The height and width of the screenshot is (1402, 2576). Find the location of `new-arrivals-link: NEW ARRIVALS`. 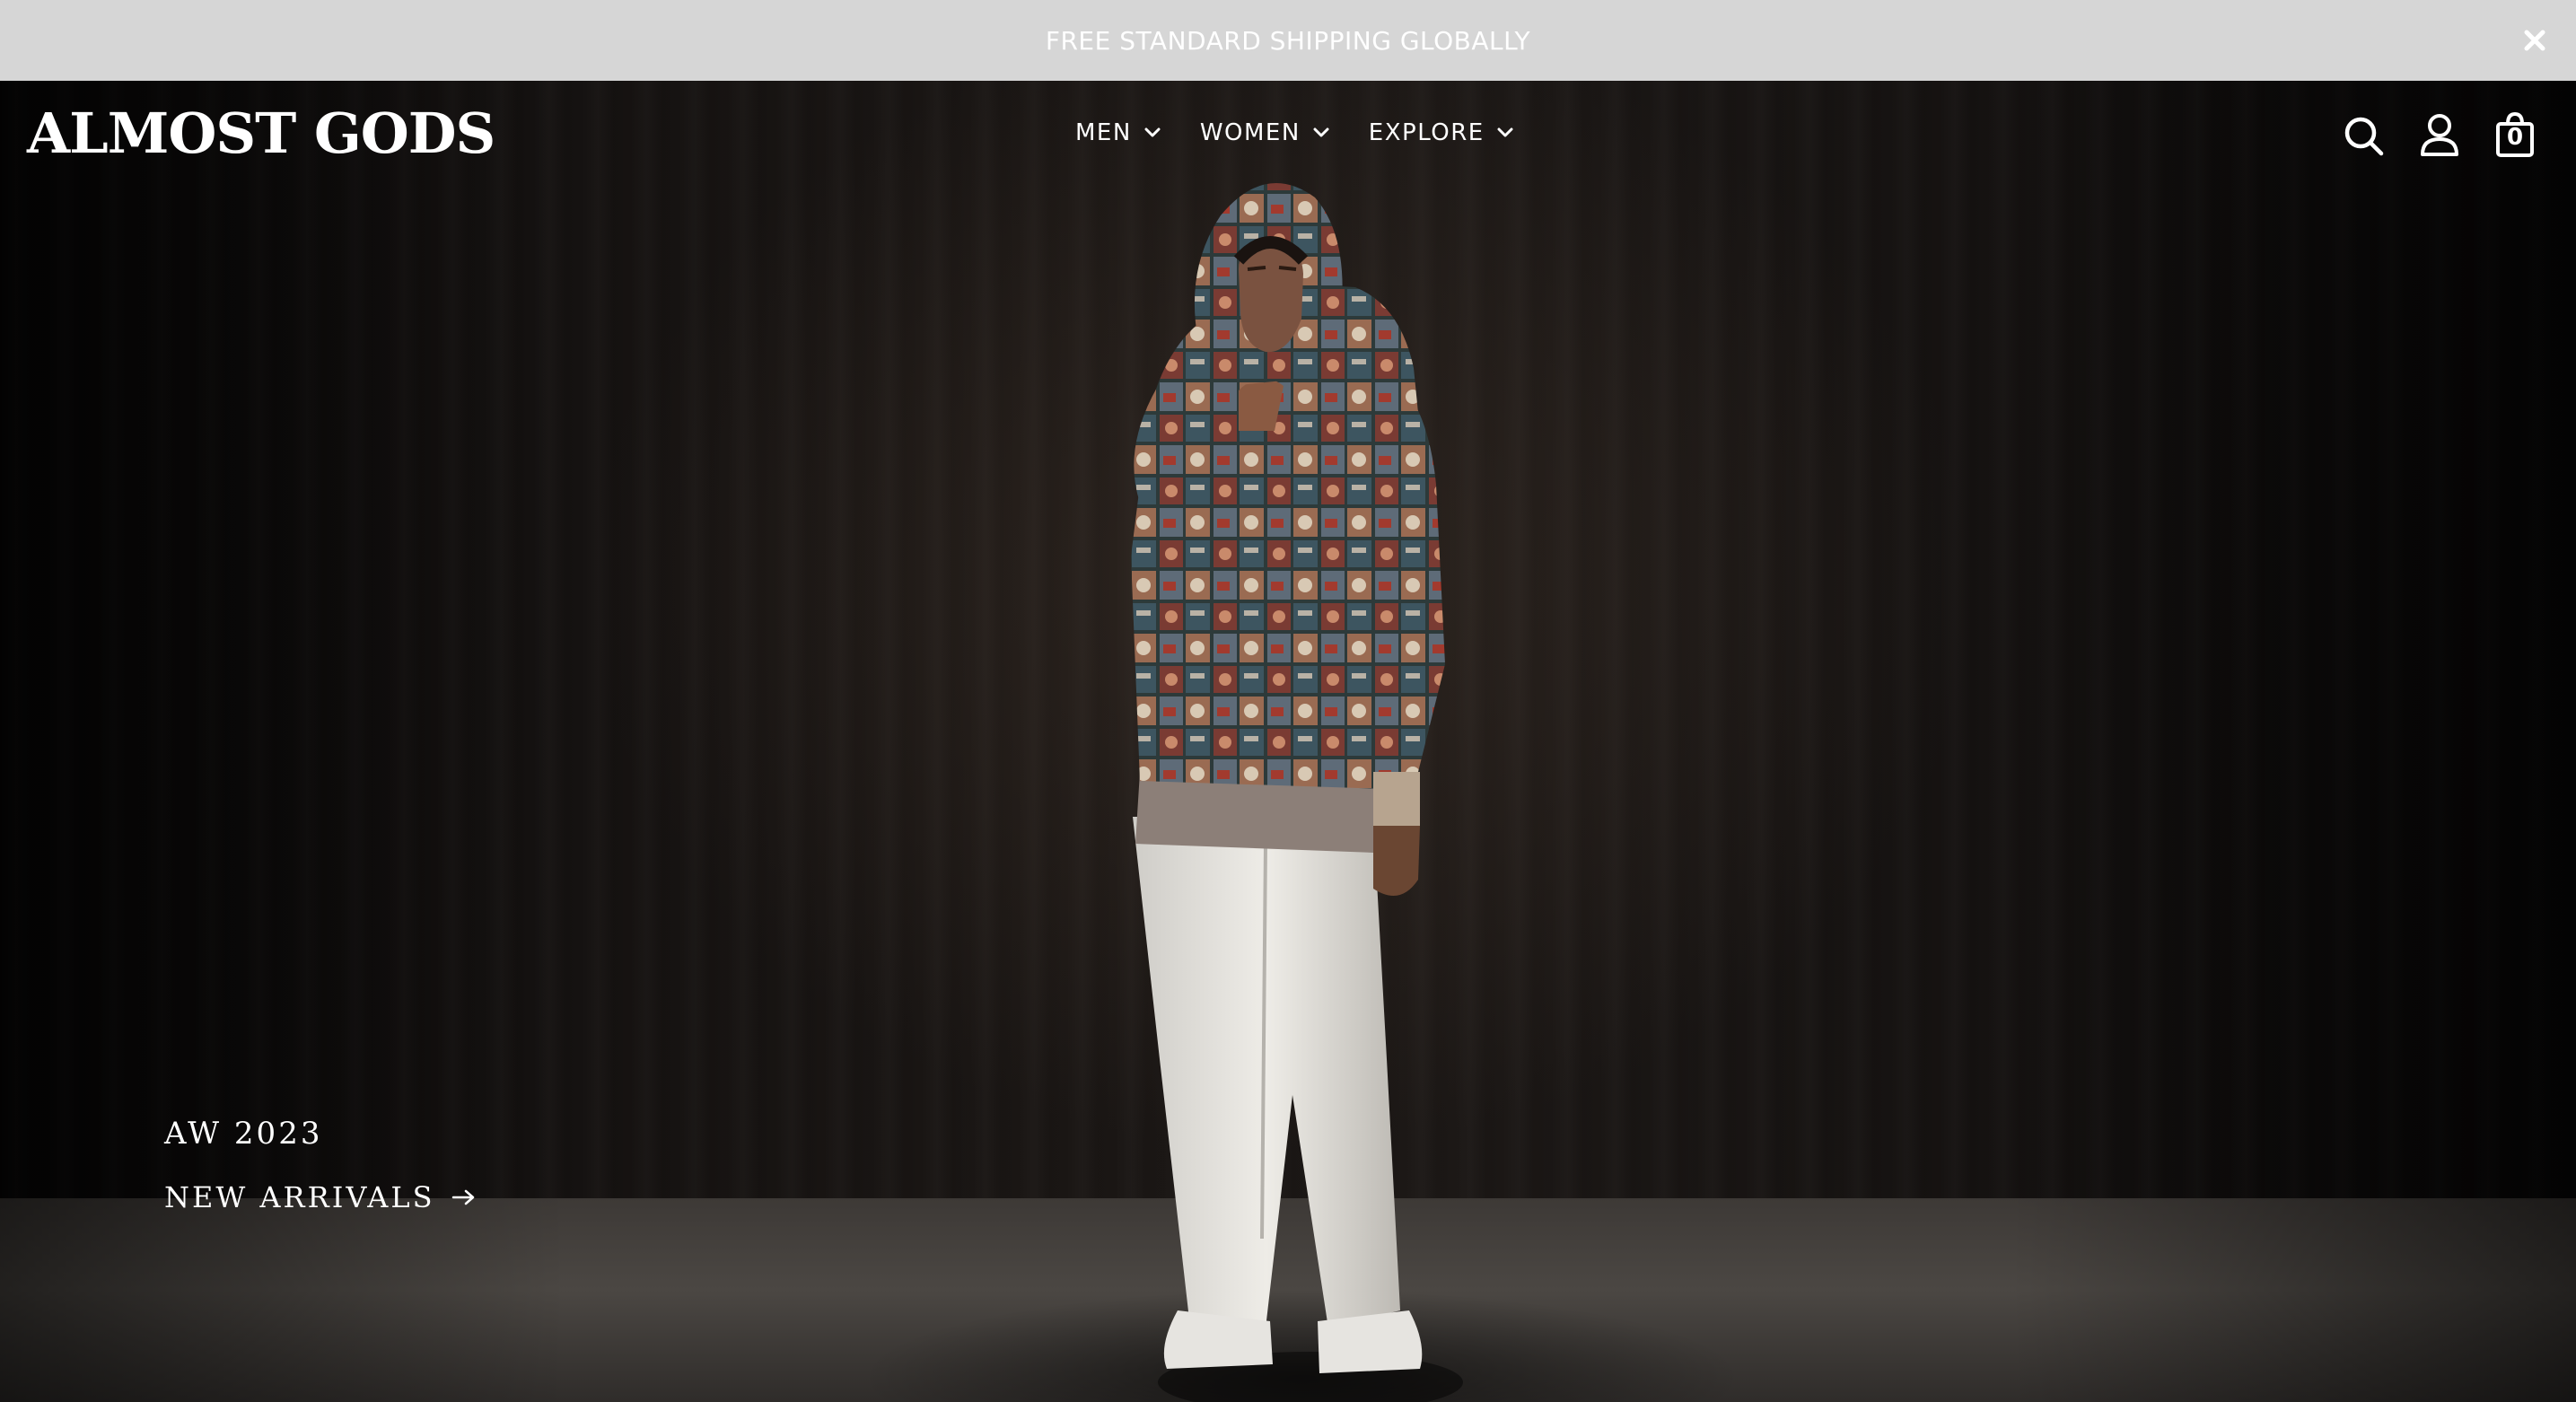

new-arrivals-link: NEW ARRIVALS is located at coordinates (320, 1197).